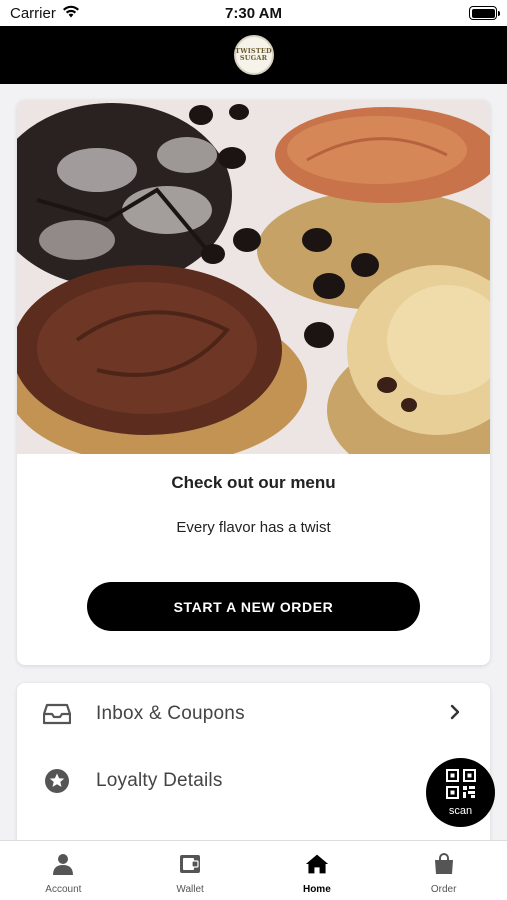 The width and height of the screenshot is (507, 900). Describe the element at coordinates (63, 889) in the screenshot. I see `tab-label: Account` at that location.